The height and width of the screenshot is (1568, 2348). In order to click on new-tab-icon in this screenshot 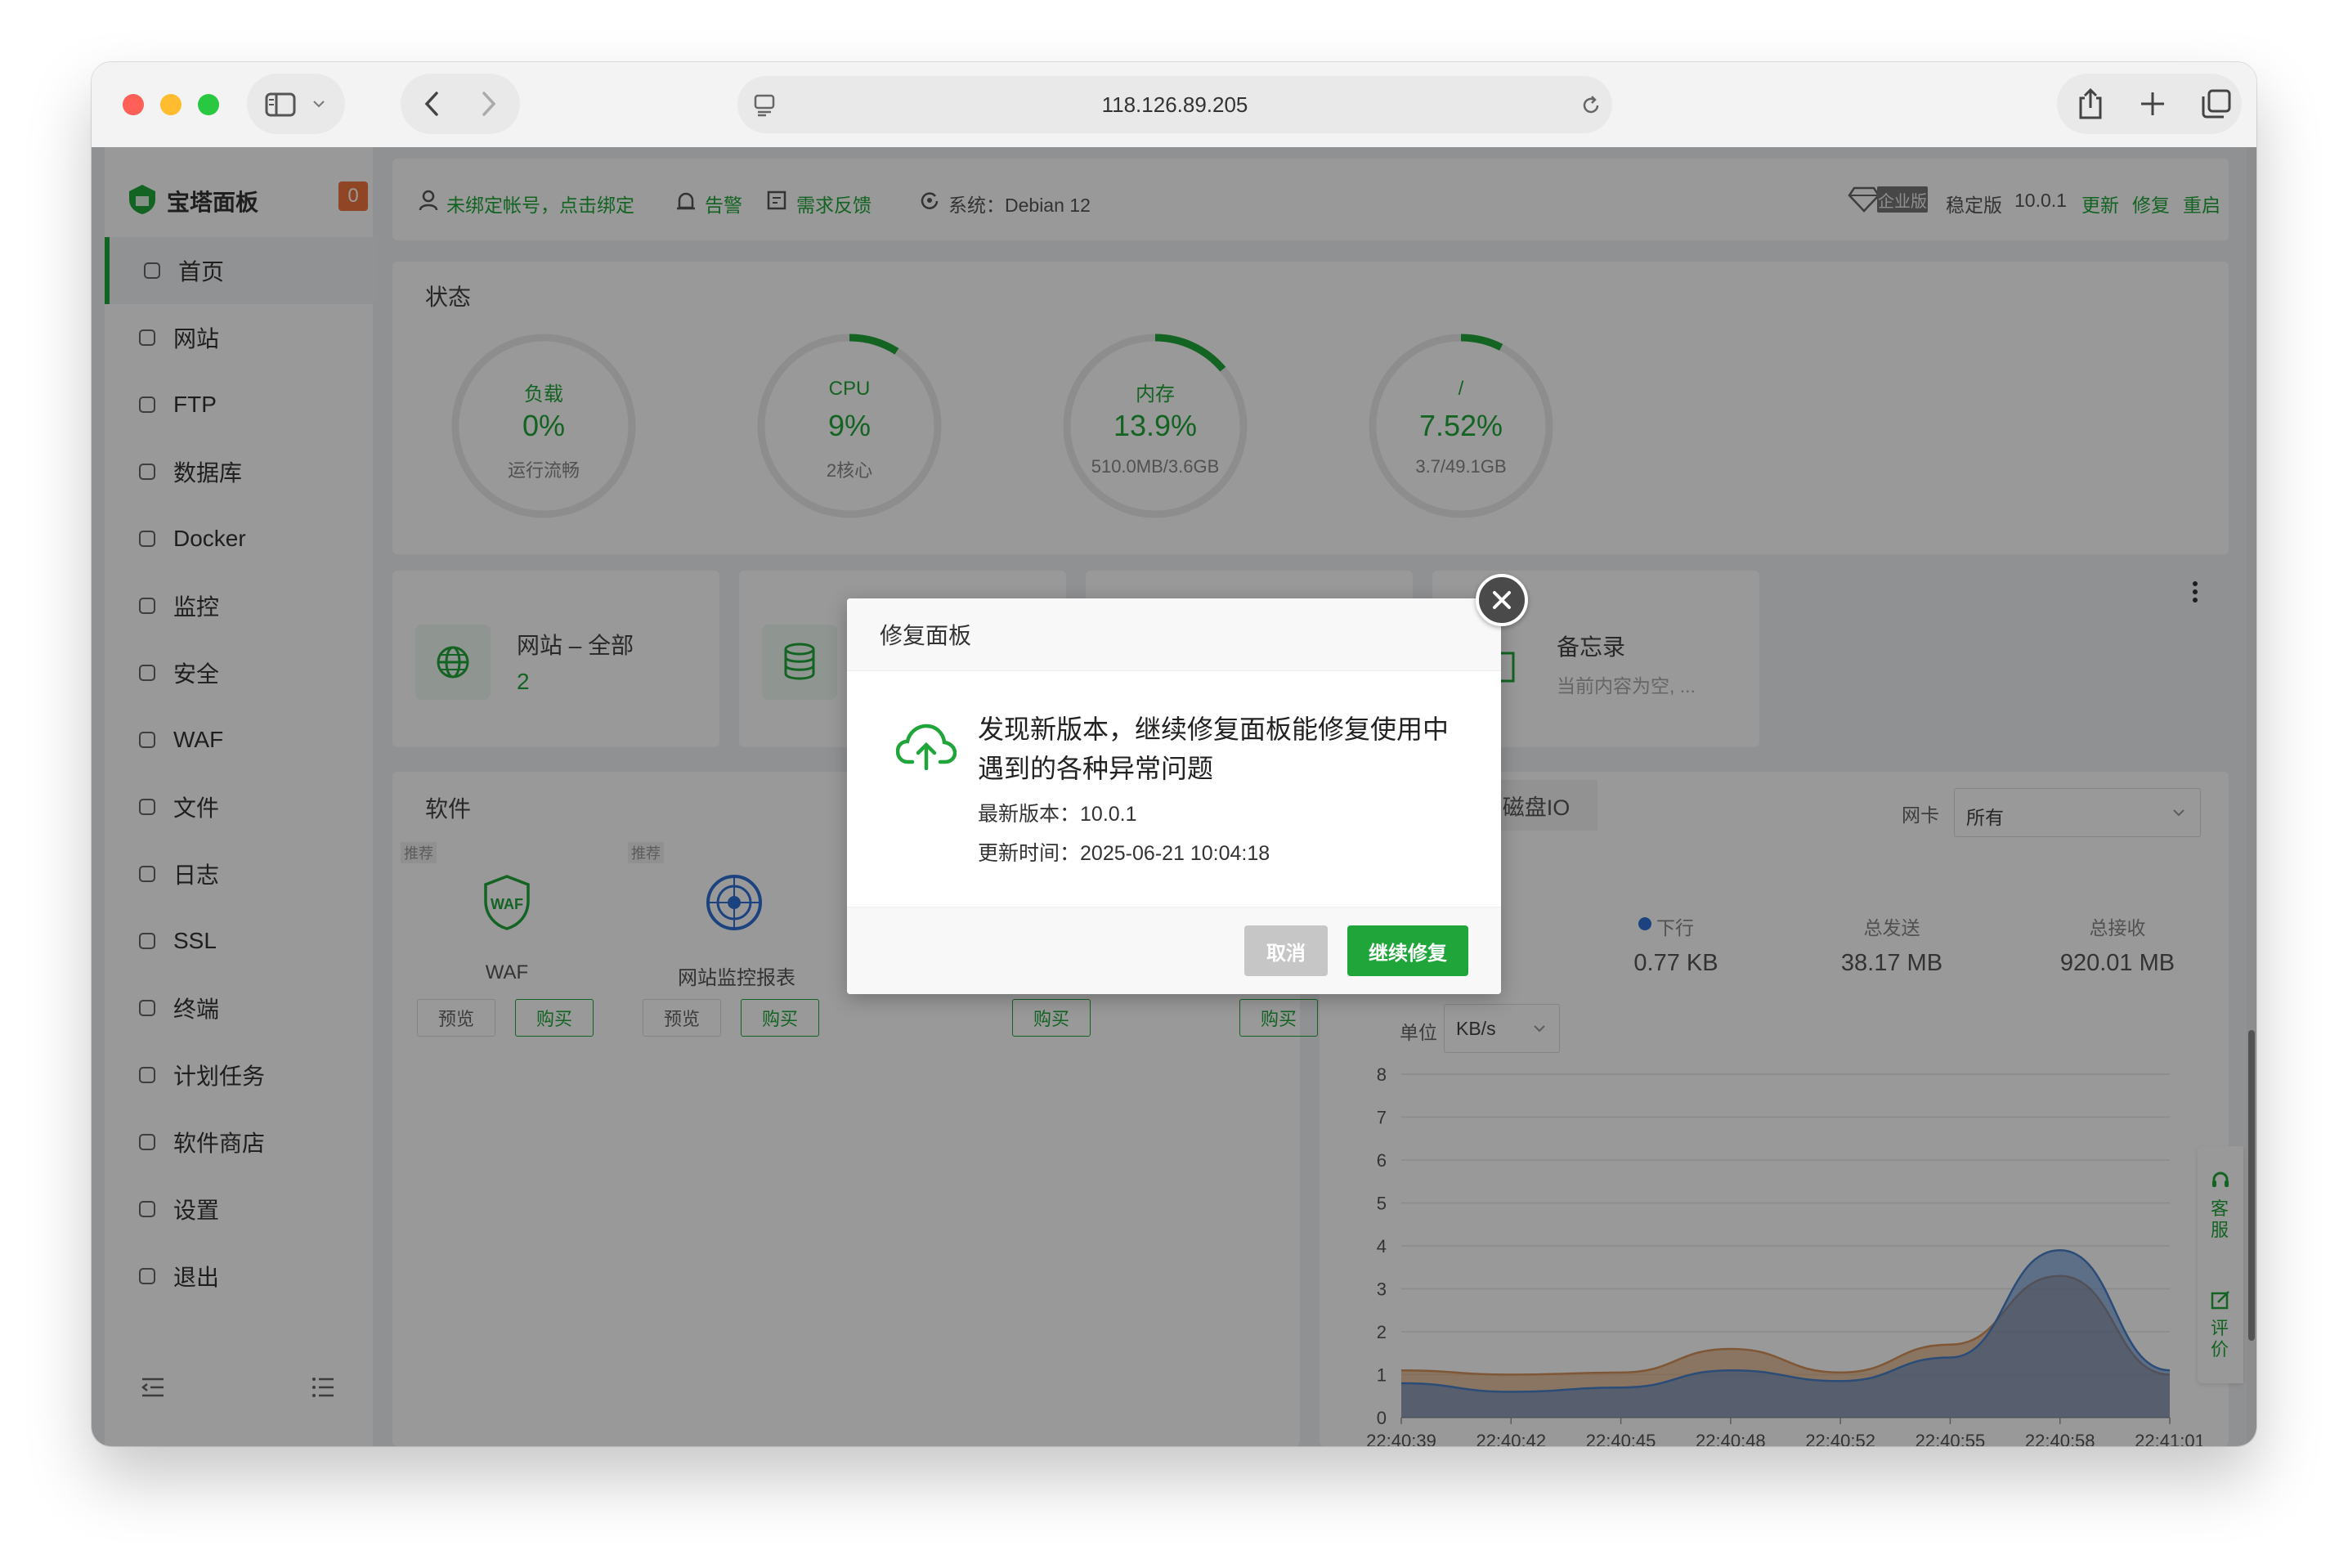, I will do `click(2153, 104)`.